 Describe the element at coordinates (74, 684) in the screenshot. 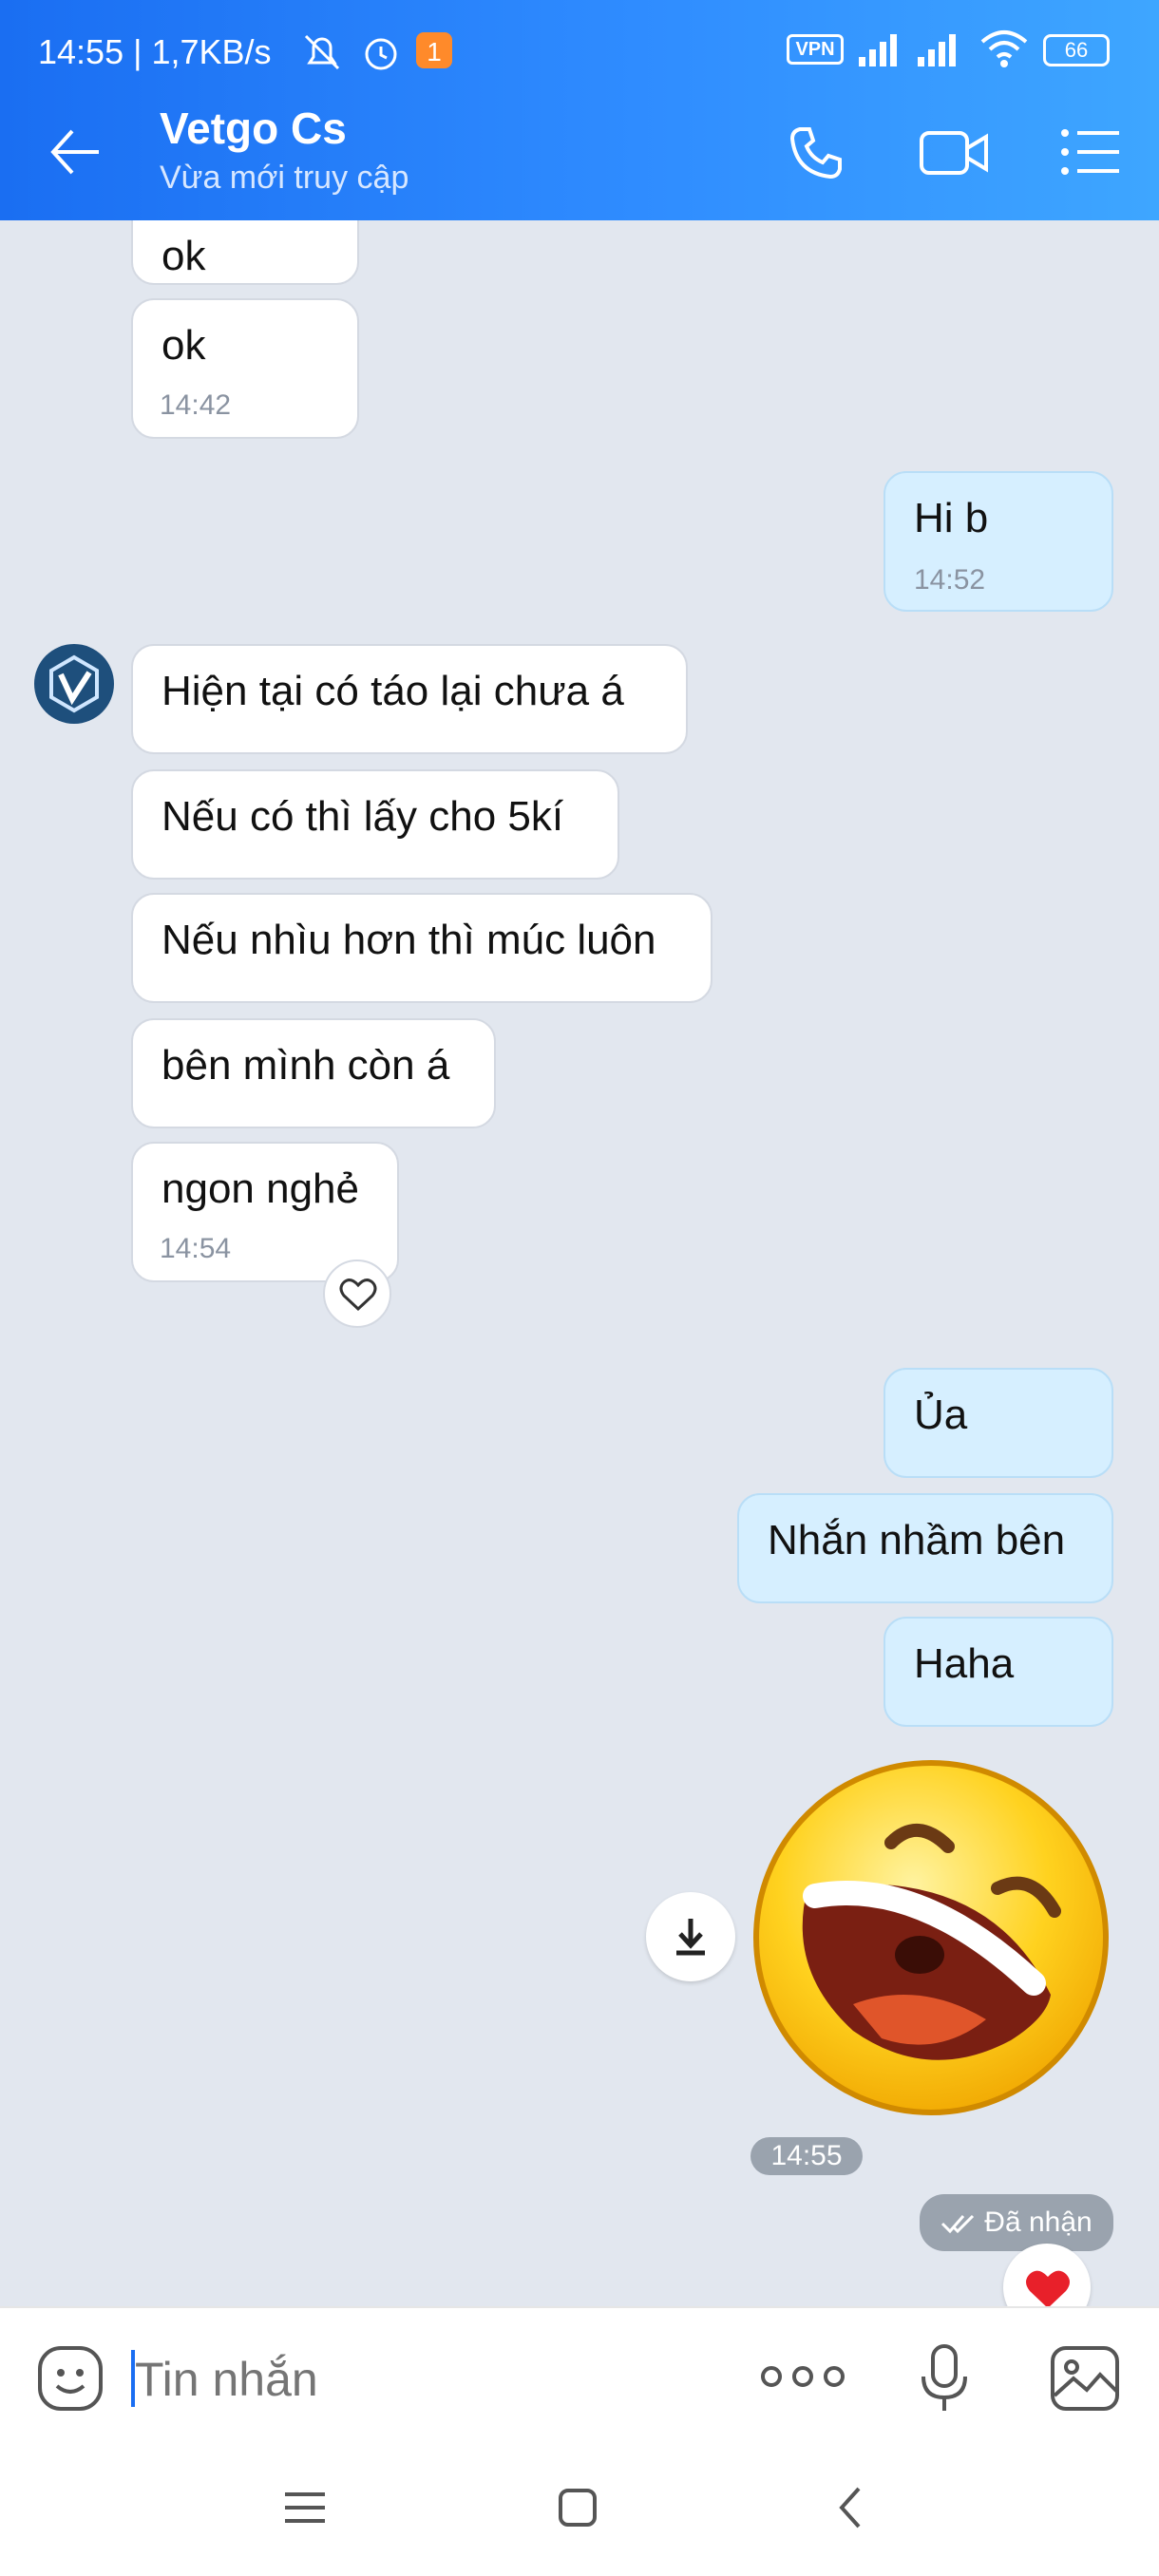

I see `avatar` at that location.